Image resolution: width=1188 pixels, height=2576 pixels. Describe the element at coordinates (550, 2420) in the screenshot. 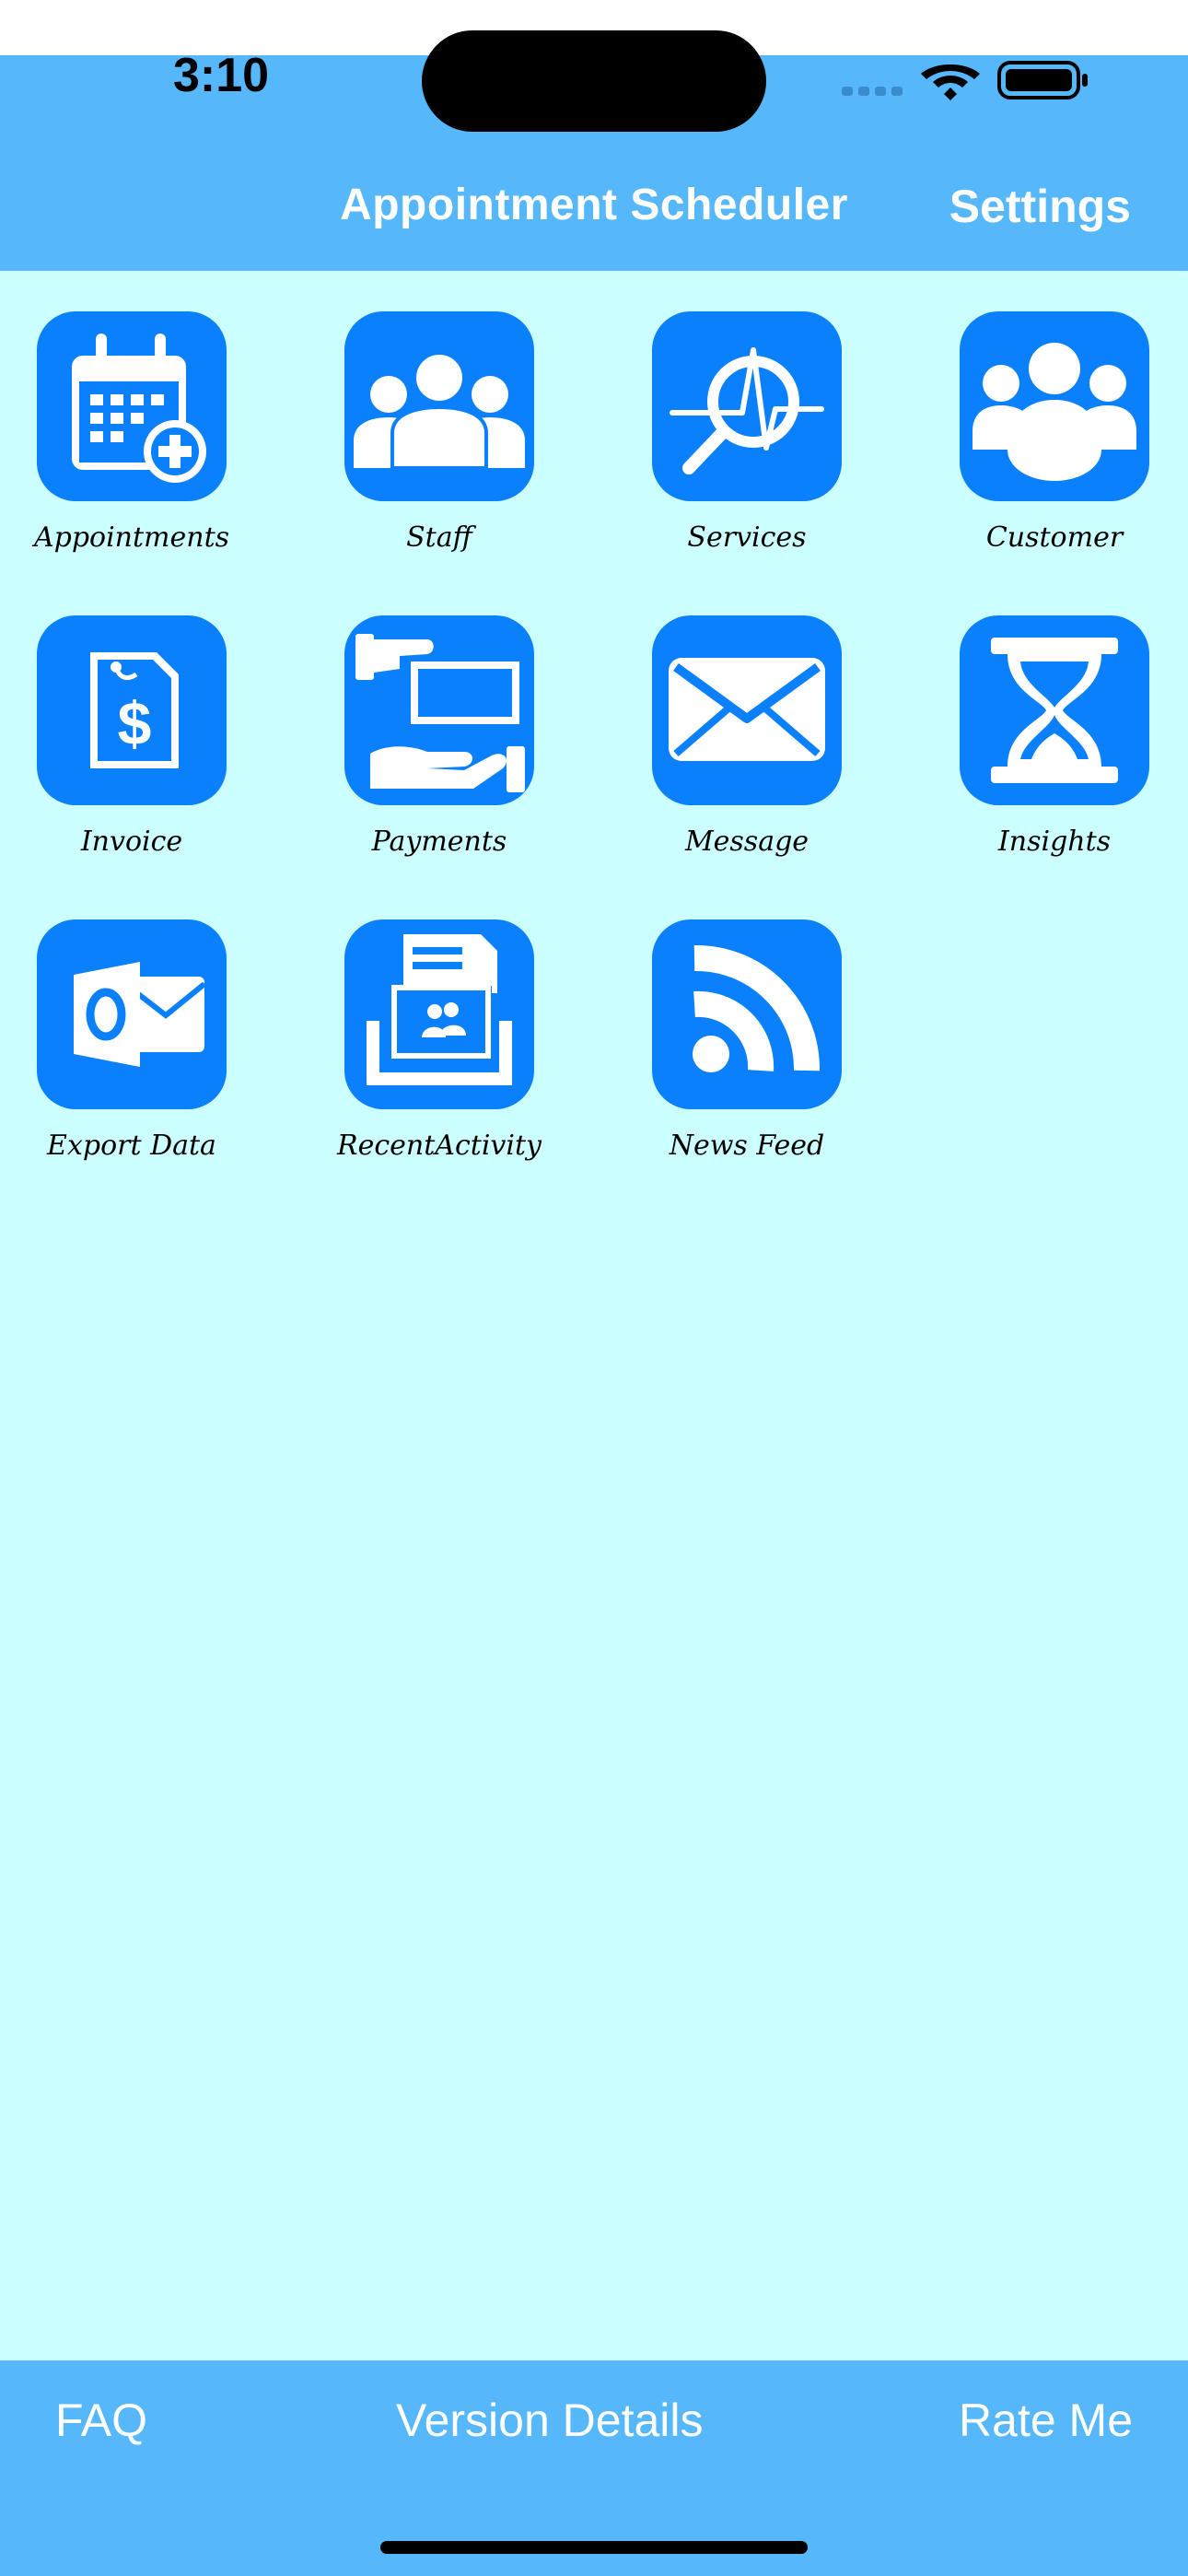

I see `version-details-link: Version Details` at that location.